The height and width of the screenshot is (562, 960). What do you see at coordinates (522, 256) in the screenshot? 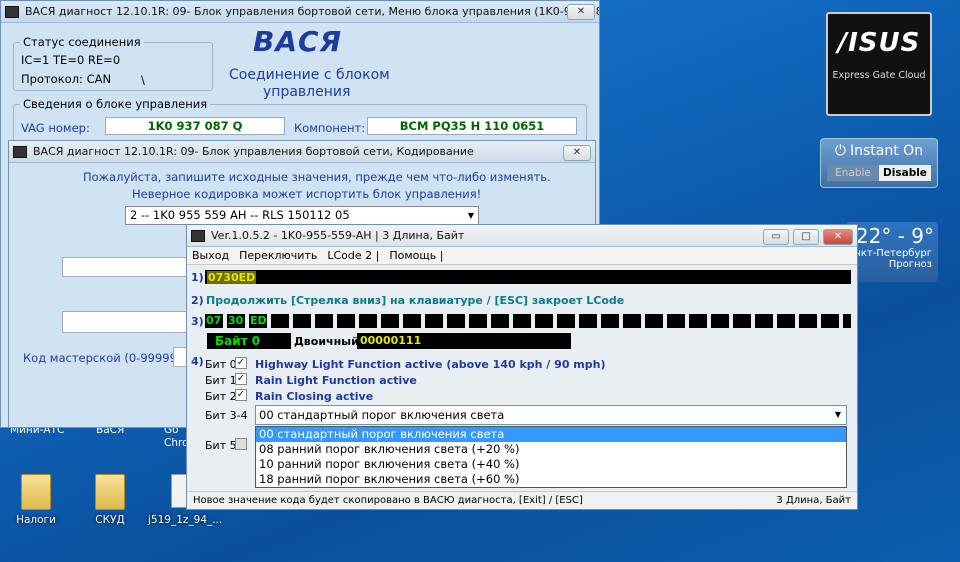
I see `menu-bar: Выход Переключить LCode 2 | Помощь |` at bounding box center [522, 256].